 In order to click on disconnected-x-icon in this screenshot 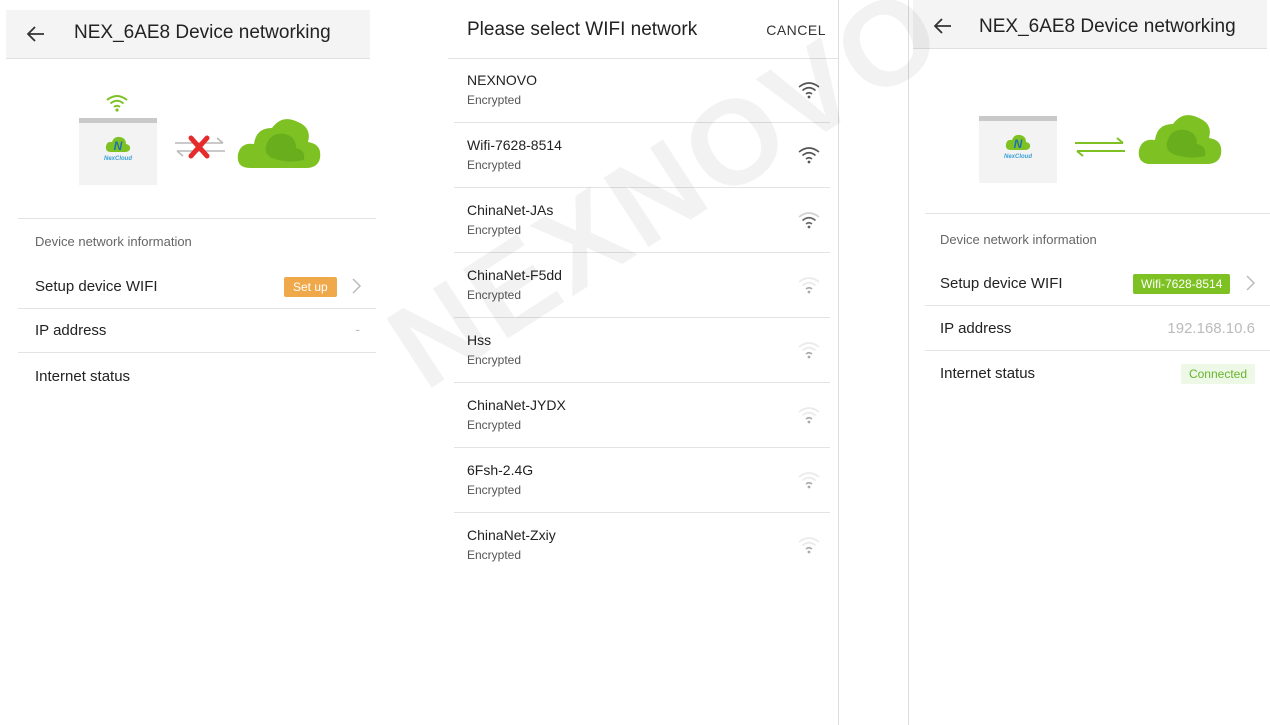, I will do `click(200, 147)`.